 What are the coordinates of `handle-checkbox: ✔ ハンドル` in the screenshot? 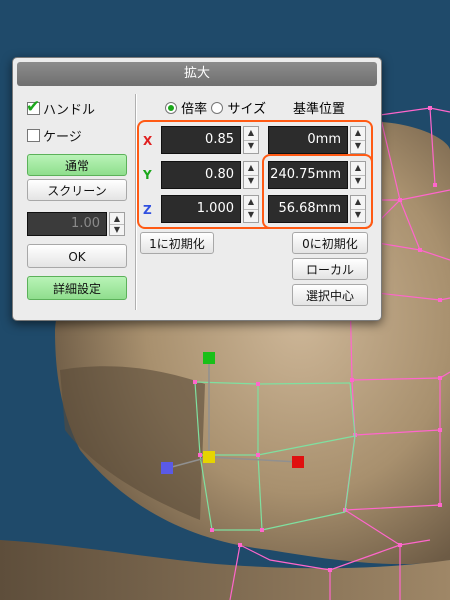 It's located at (61, 107).